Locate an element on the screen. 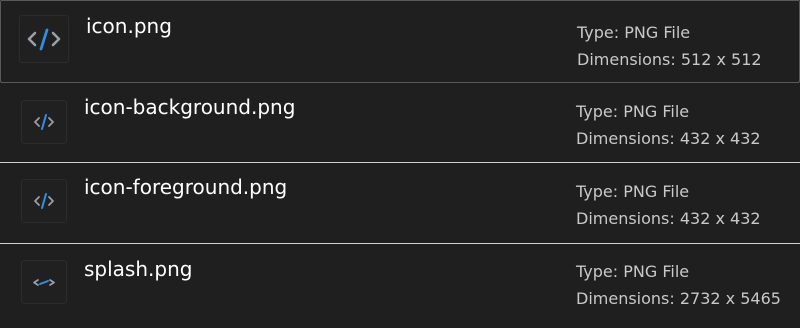 The image size is (800, 328). file-name: splash.png is located at coordinates (138, 269).